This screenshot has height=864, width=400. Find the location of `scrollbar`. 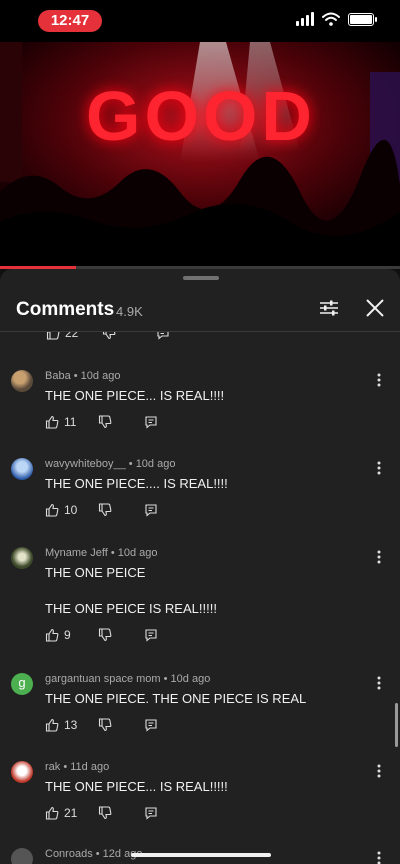

scrollbar is located at coordinates (396, 725).